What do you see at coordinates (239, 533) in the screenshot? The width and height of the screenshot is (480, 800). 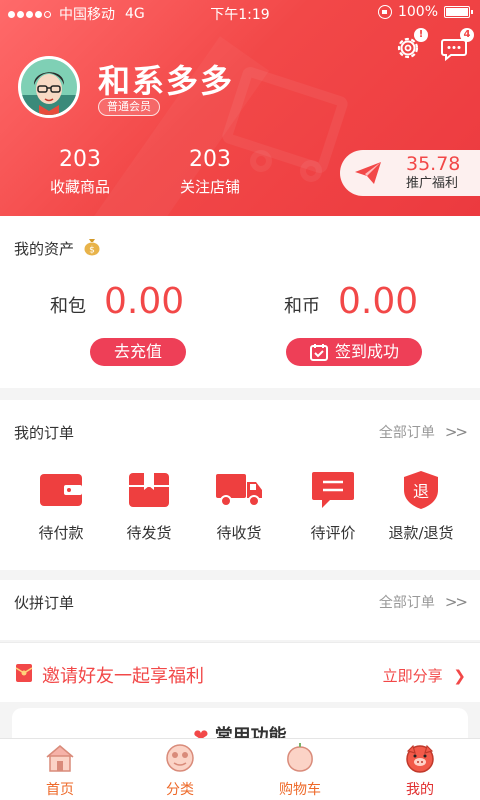 I see `pending-receipt-label: 待收货` at bounding box center [239, 533].